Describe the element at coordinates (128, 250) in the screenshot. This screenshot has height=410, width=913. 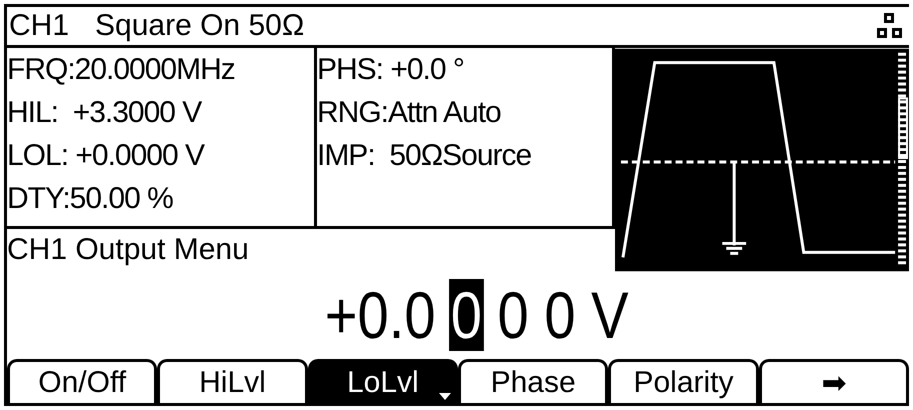
I see `menu-title: CH1 Output Menu` at that location.